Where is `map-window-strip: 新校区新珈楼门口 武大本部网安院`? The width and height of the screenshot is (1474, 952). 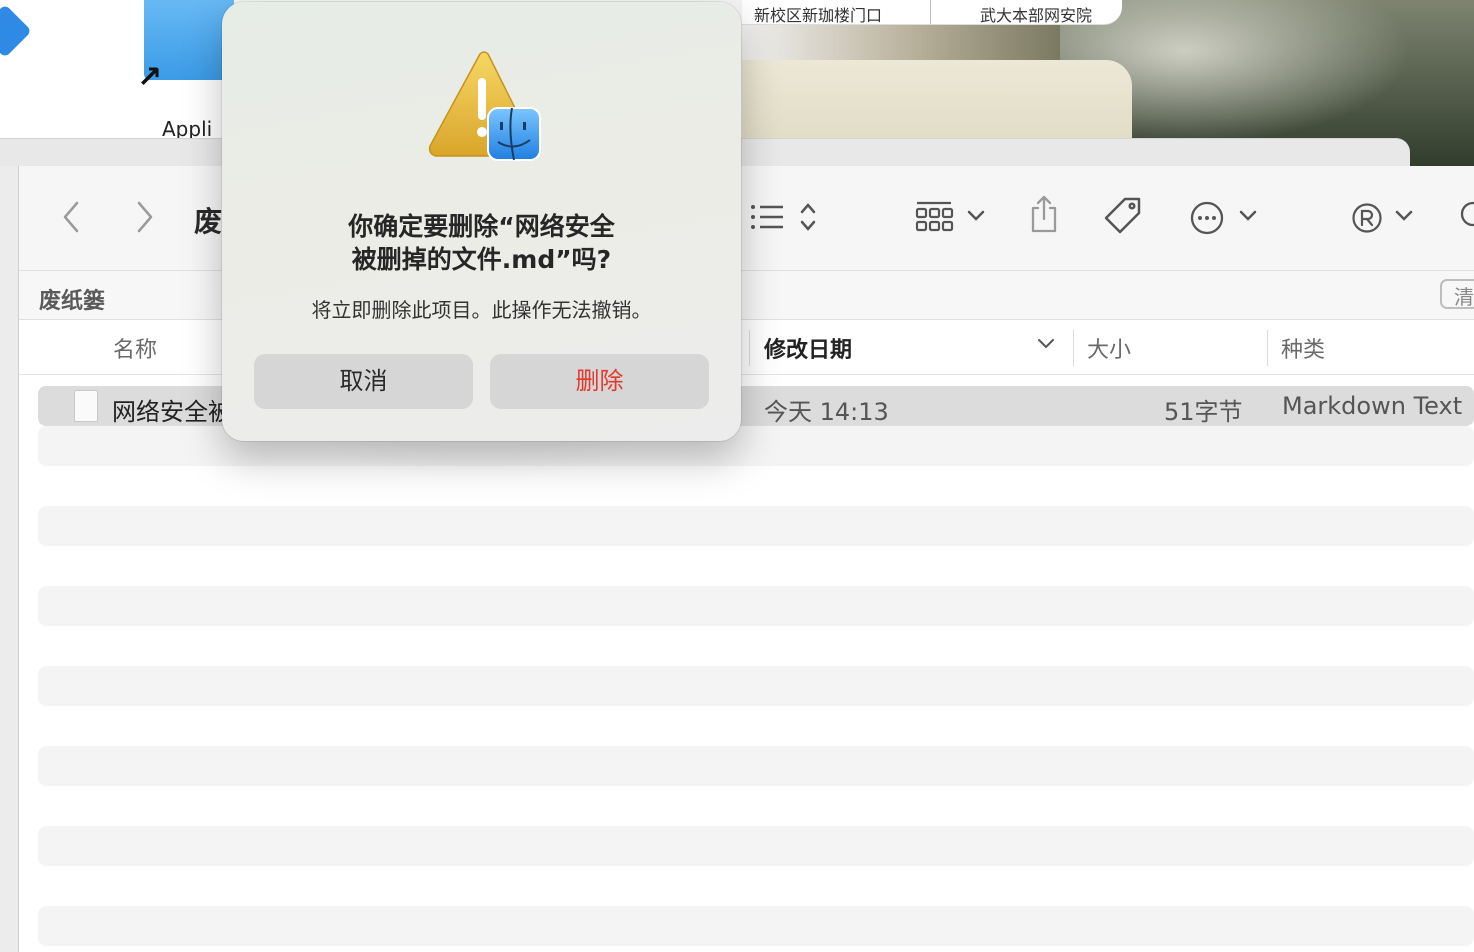 map-window-strip: 新校区新珈楼门口 武大本部网安院 is located at coordinates (932, 12).